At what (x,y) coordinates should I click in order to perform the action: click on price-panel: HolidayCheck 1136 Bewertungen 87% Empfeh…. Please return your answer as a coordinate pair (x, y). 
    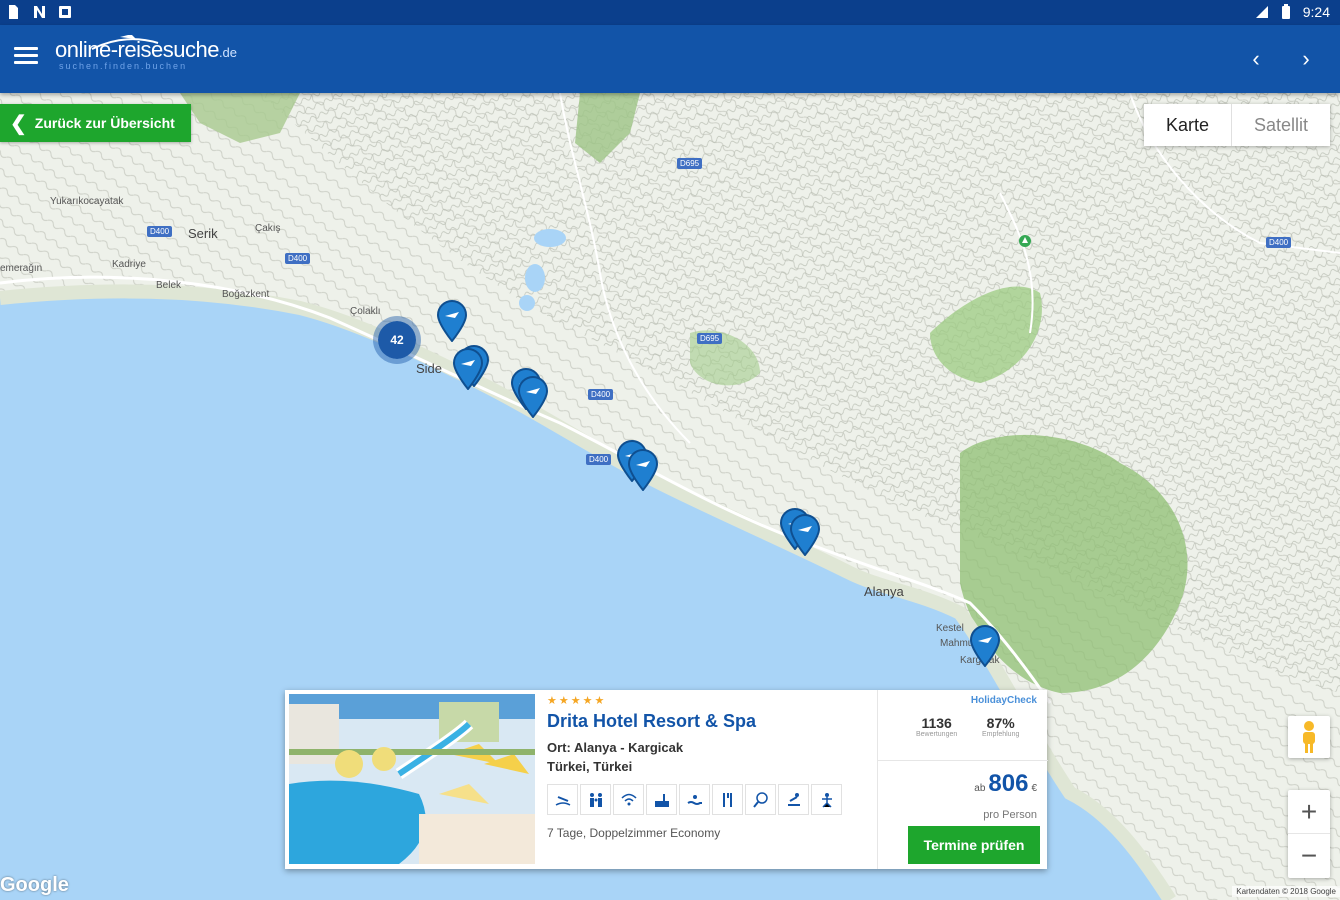
    Looking at the image, I should click on (962, 779).